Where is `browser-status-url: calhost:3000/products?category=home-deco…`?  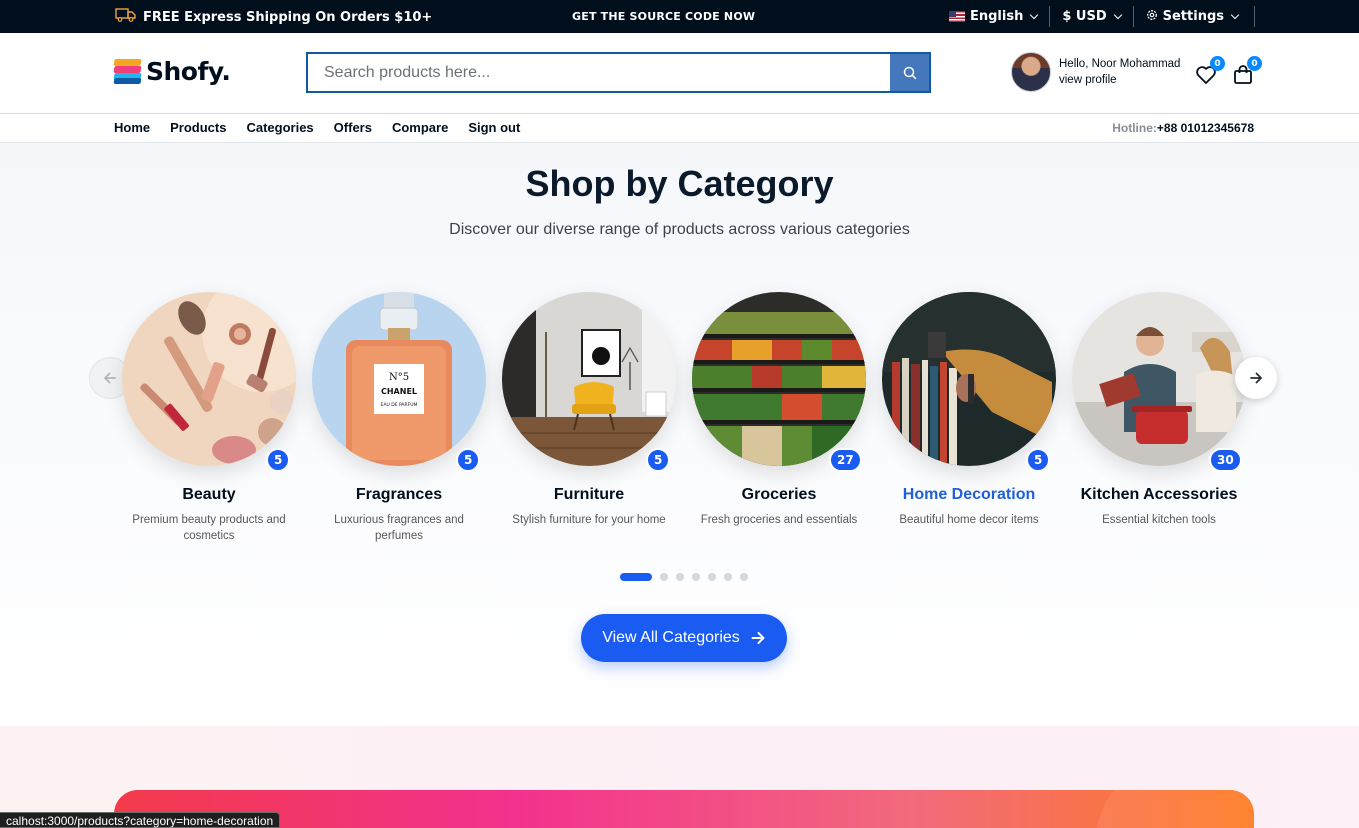 browser-status-url: calhost:3000/products?category=home-deco… is located at coordinates (140, 820).